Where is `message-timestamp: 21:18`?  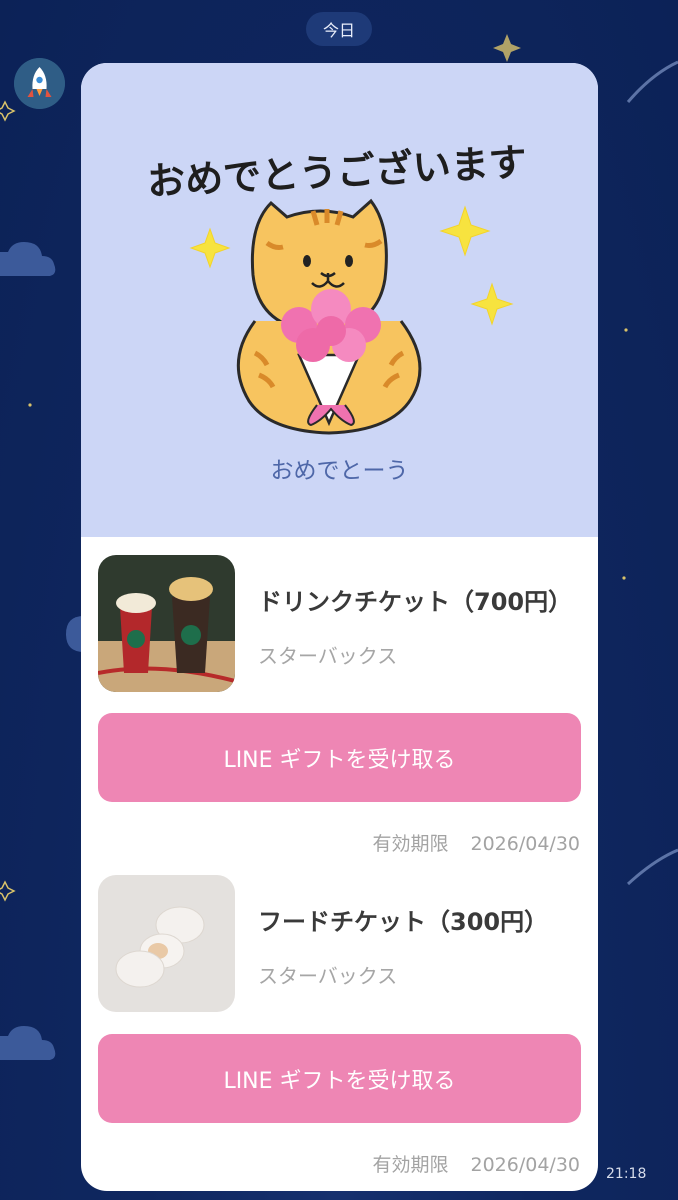
message-timestamp: 21:18 is located at coordinates (626, 1174).